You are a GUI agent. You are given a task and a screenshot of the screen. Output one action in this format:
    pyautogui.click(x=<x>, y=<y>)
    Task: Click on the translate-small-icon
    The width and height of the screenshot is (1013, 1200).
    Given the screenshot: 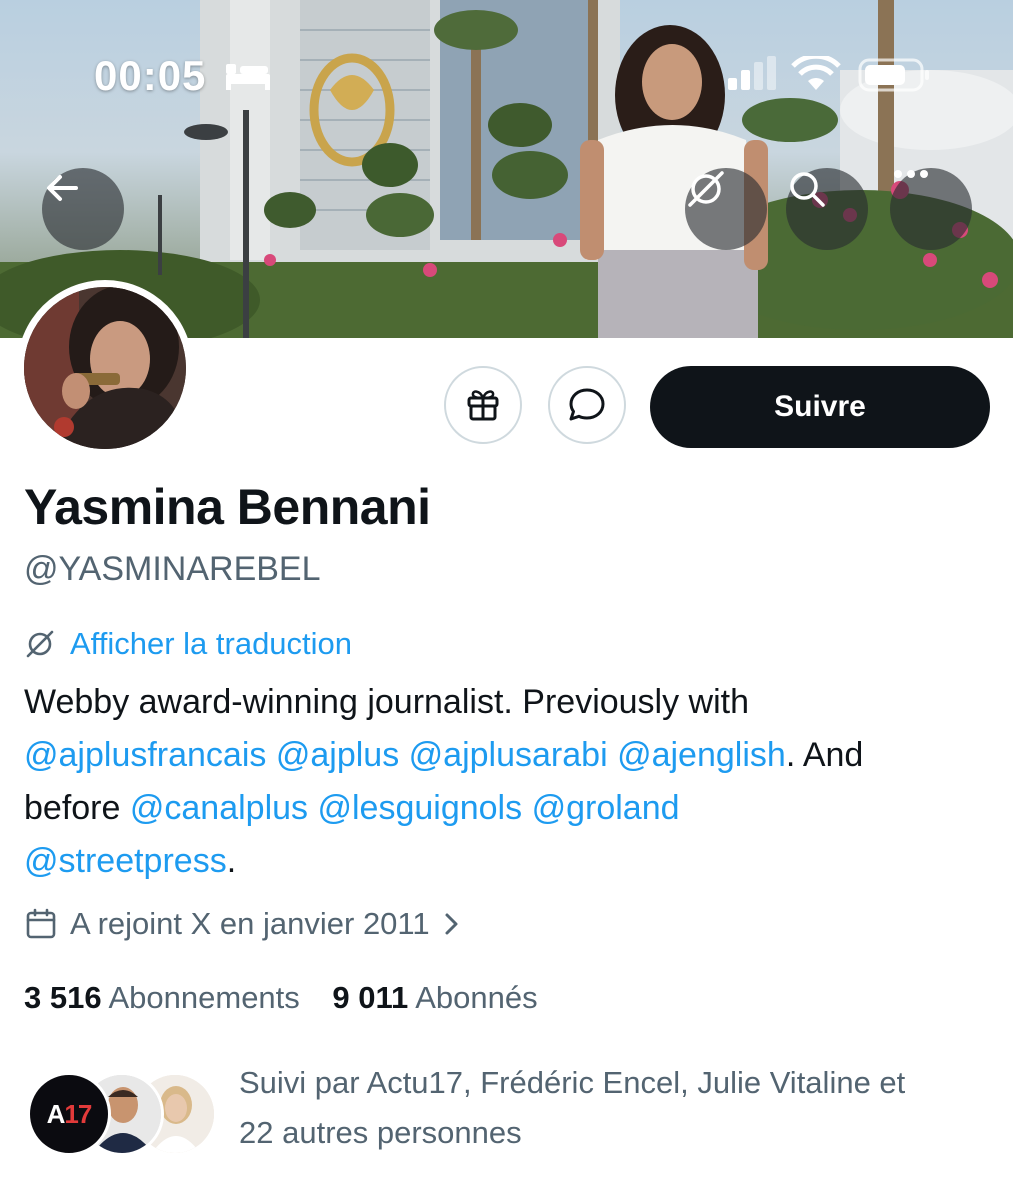 What is the action you would take?
    pyautogui.click(x=40, y=644)
    